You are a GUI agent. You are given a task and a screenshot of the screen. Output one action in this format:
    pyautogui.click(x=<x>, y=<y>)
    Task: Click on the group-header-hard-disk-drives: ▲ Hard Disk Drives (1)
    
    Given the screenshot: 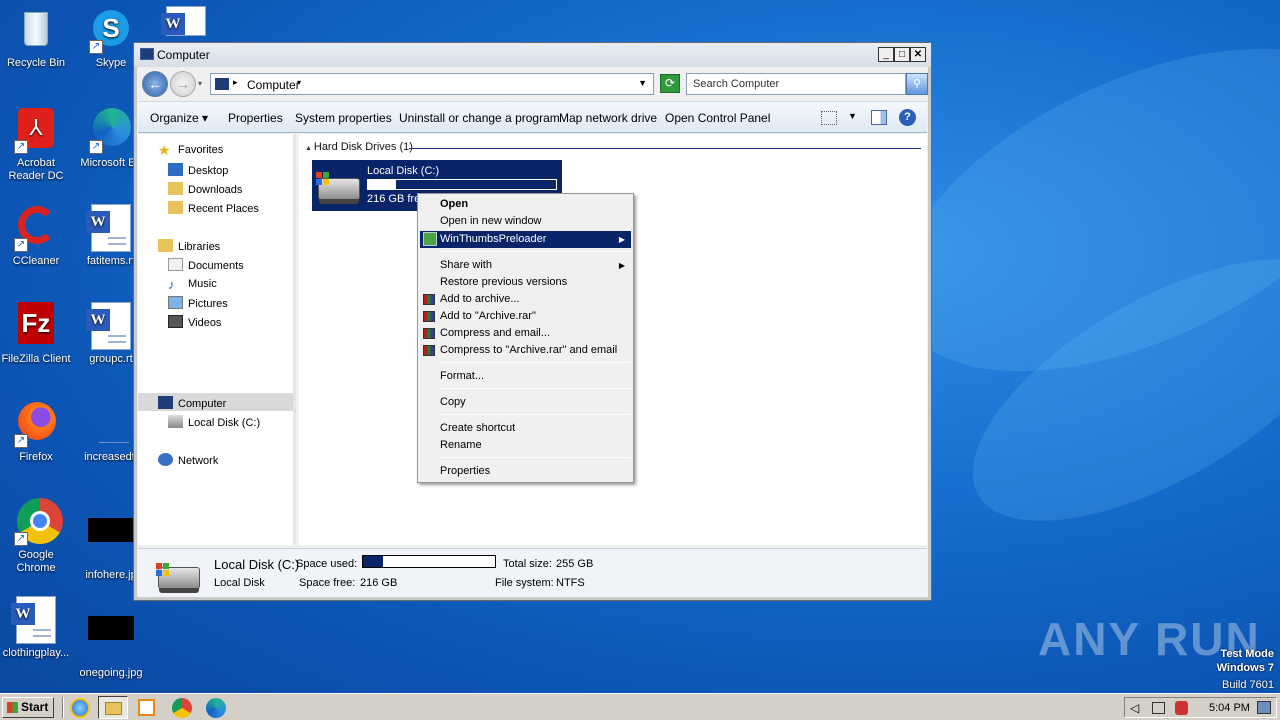 What is the action you would take?
    pyautogui.click(x=613, y=147)
    